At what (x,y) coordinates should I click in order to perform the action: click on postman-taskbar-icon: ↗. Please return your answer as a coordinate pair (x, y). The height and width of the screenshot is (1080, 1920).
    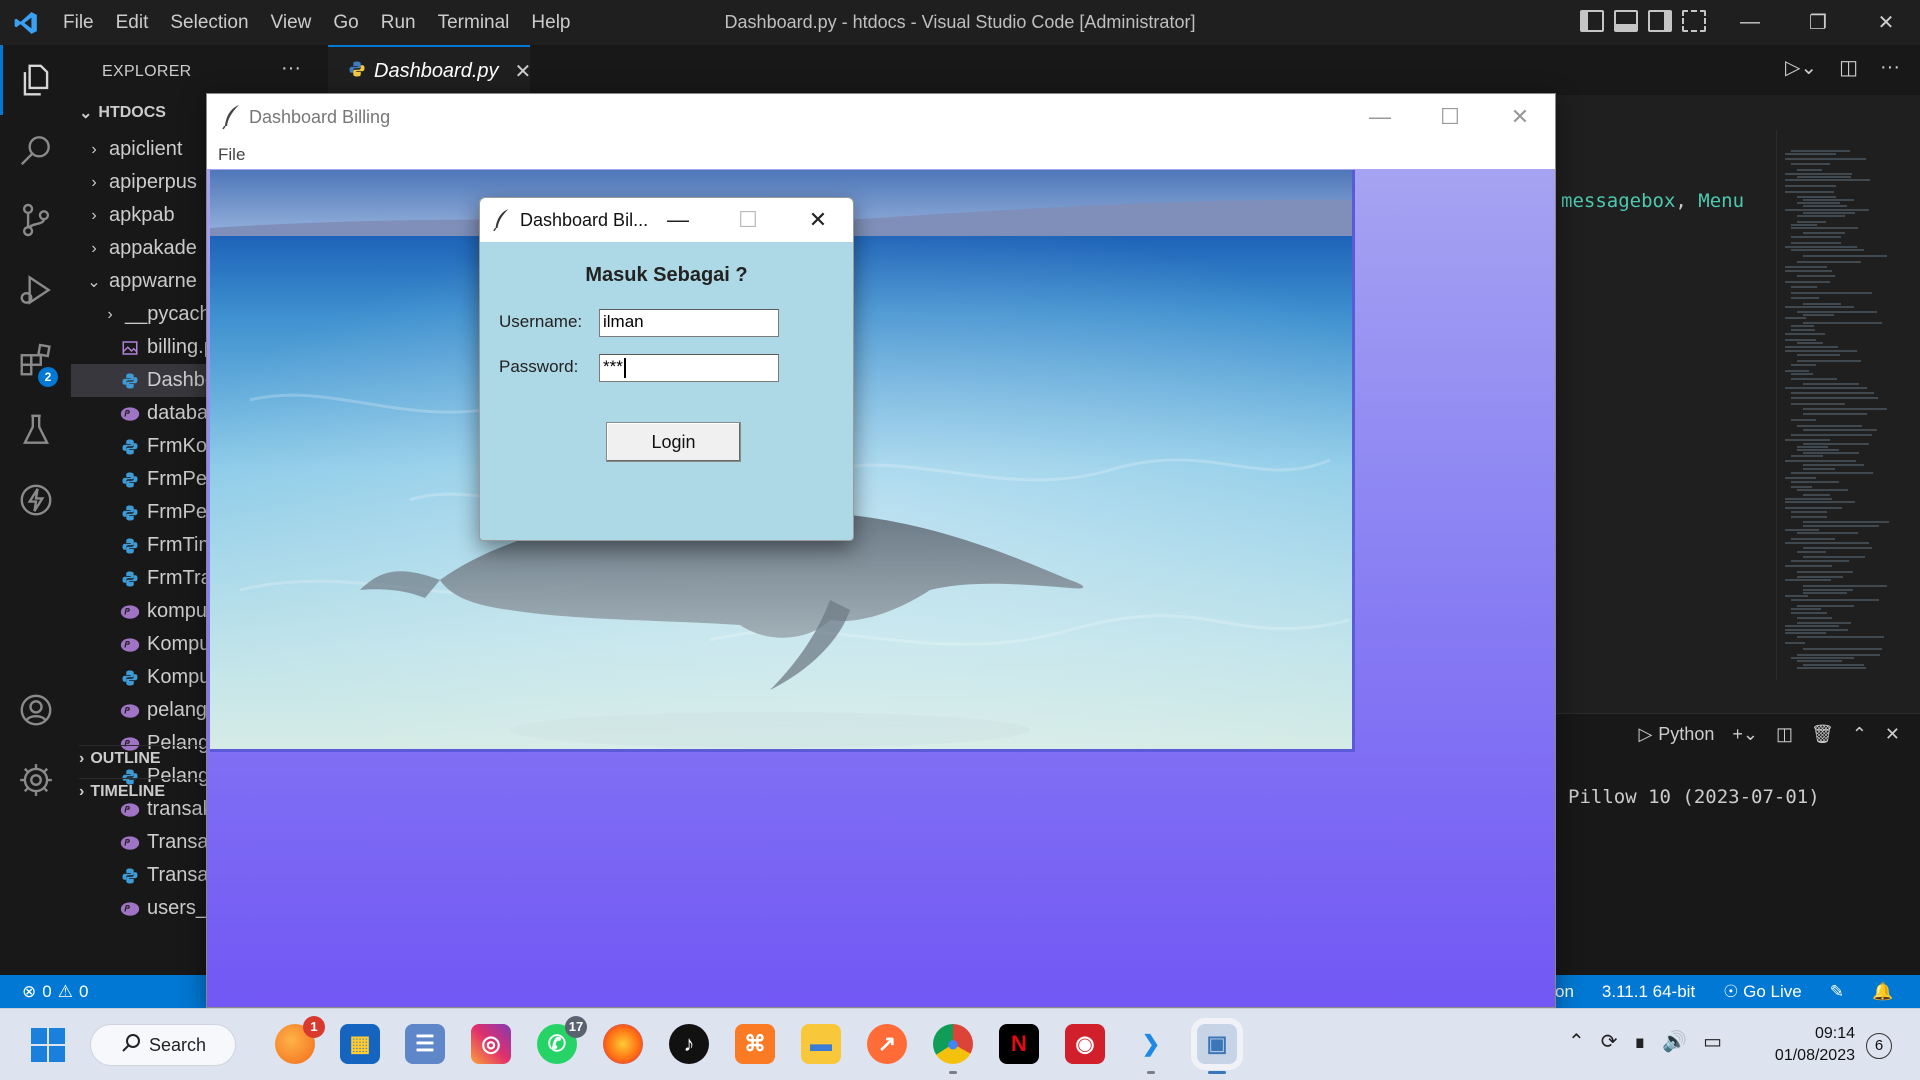
    Looking at the image, I should click on (887, 1044).